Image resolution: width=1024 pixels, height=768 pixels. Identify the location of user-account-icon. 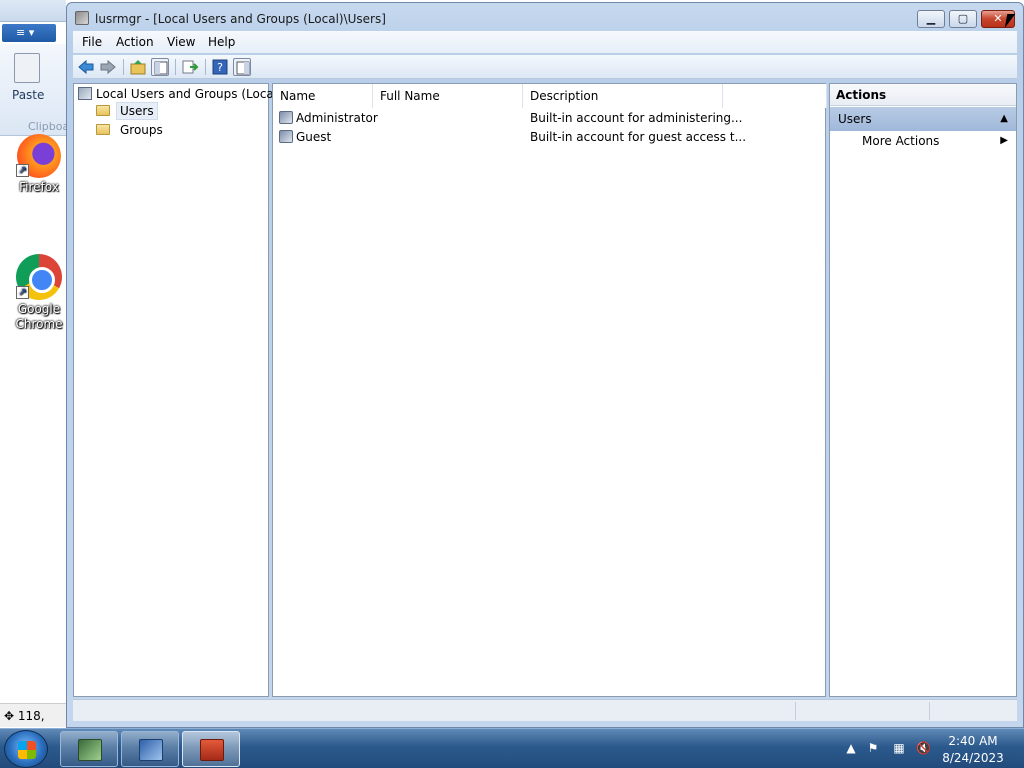
(286, 117).